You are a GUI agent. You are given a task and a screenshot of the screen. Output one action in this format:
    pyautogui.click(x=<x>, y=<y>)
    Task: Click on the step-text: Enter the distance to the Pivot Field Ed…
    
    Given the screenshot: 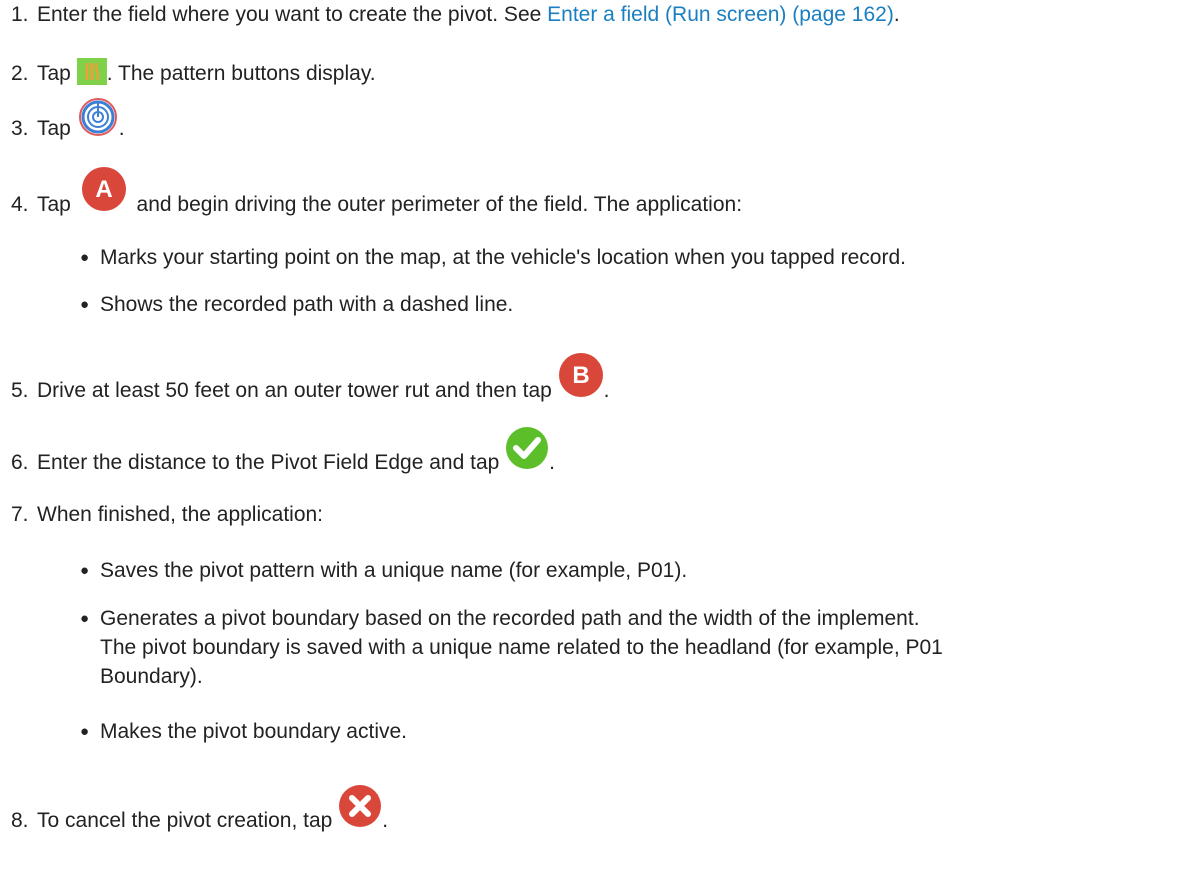 What is the action you would take?
    pyautogui.click(x=271, y=462)
    